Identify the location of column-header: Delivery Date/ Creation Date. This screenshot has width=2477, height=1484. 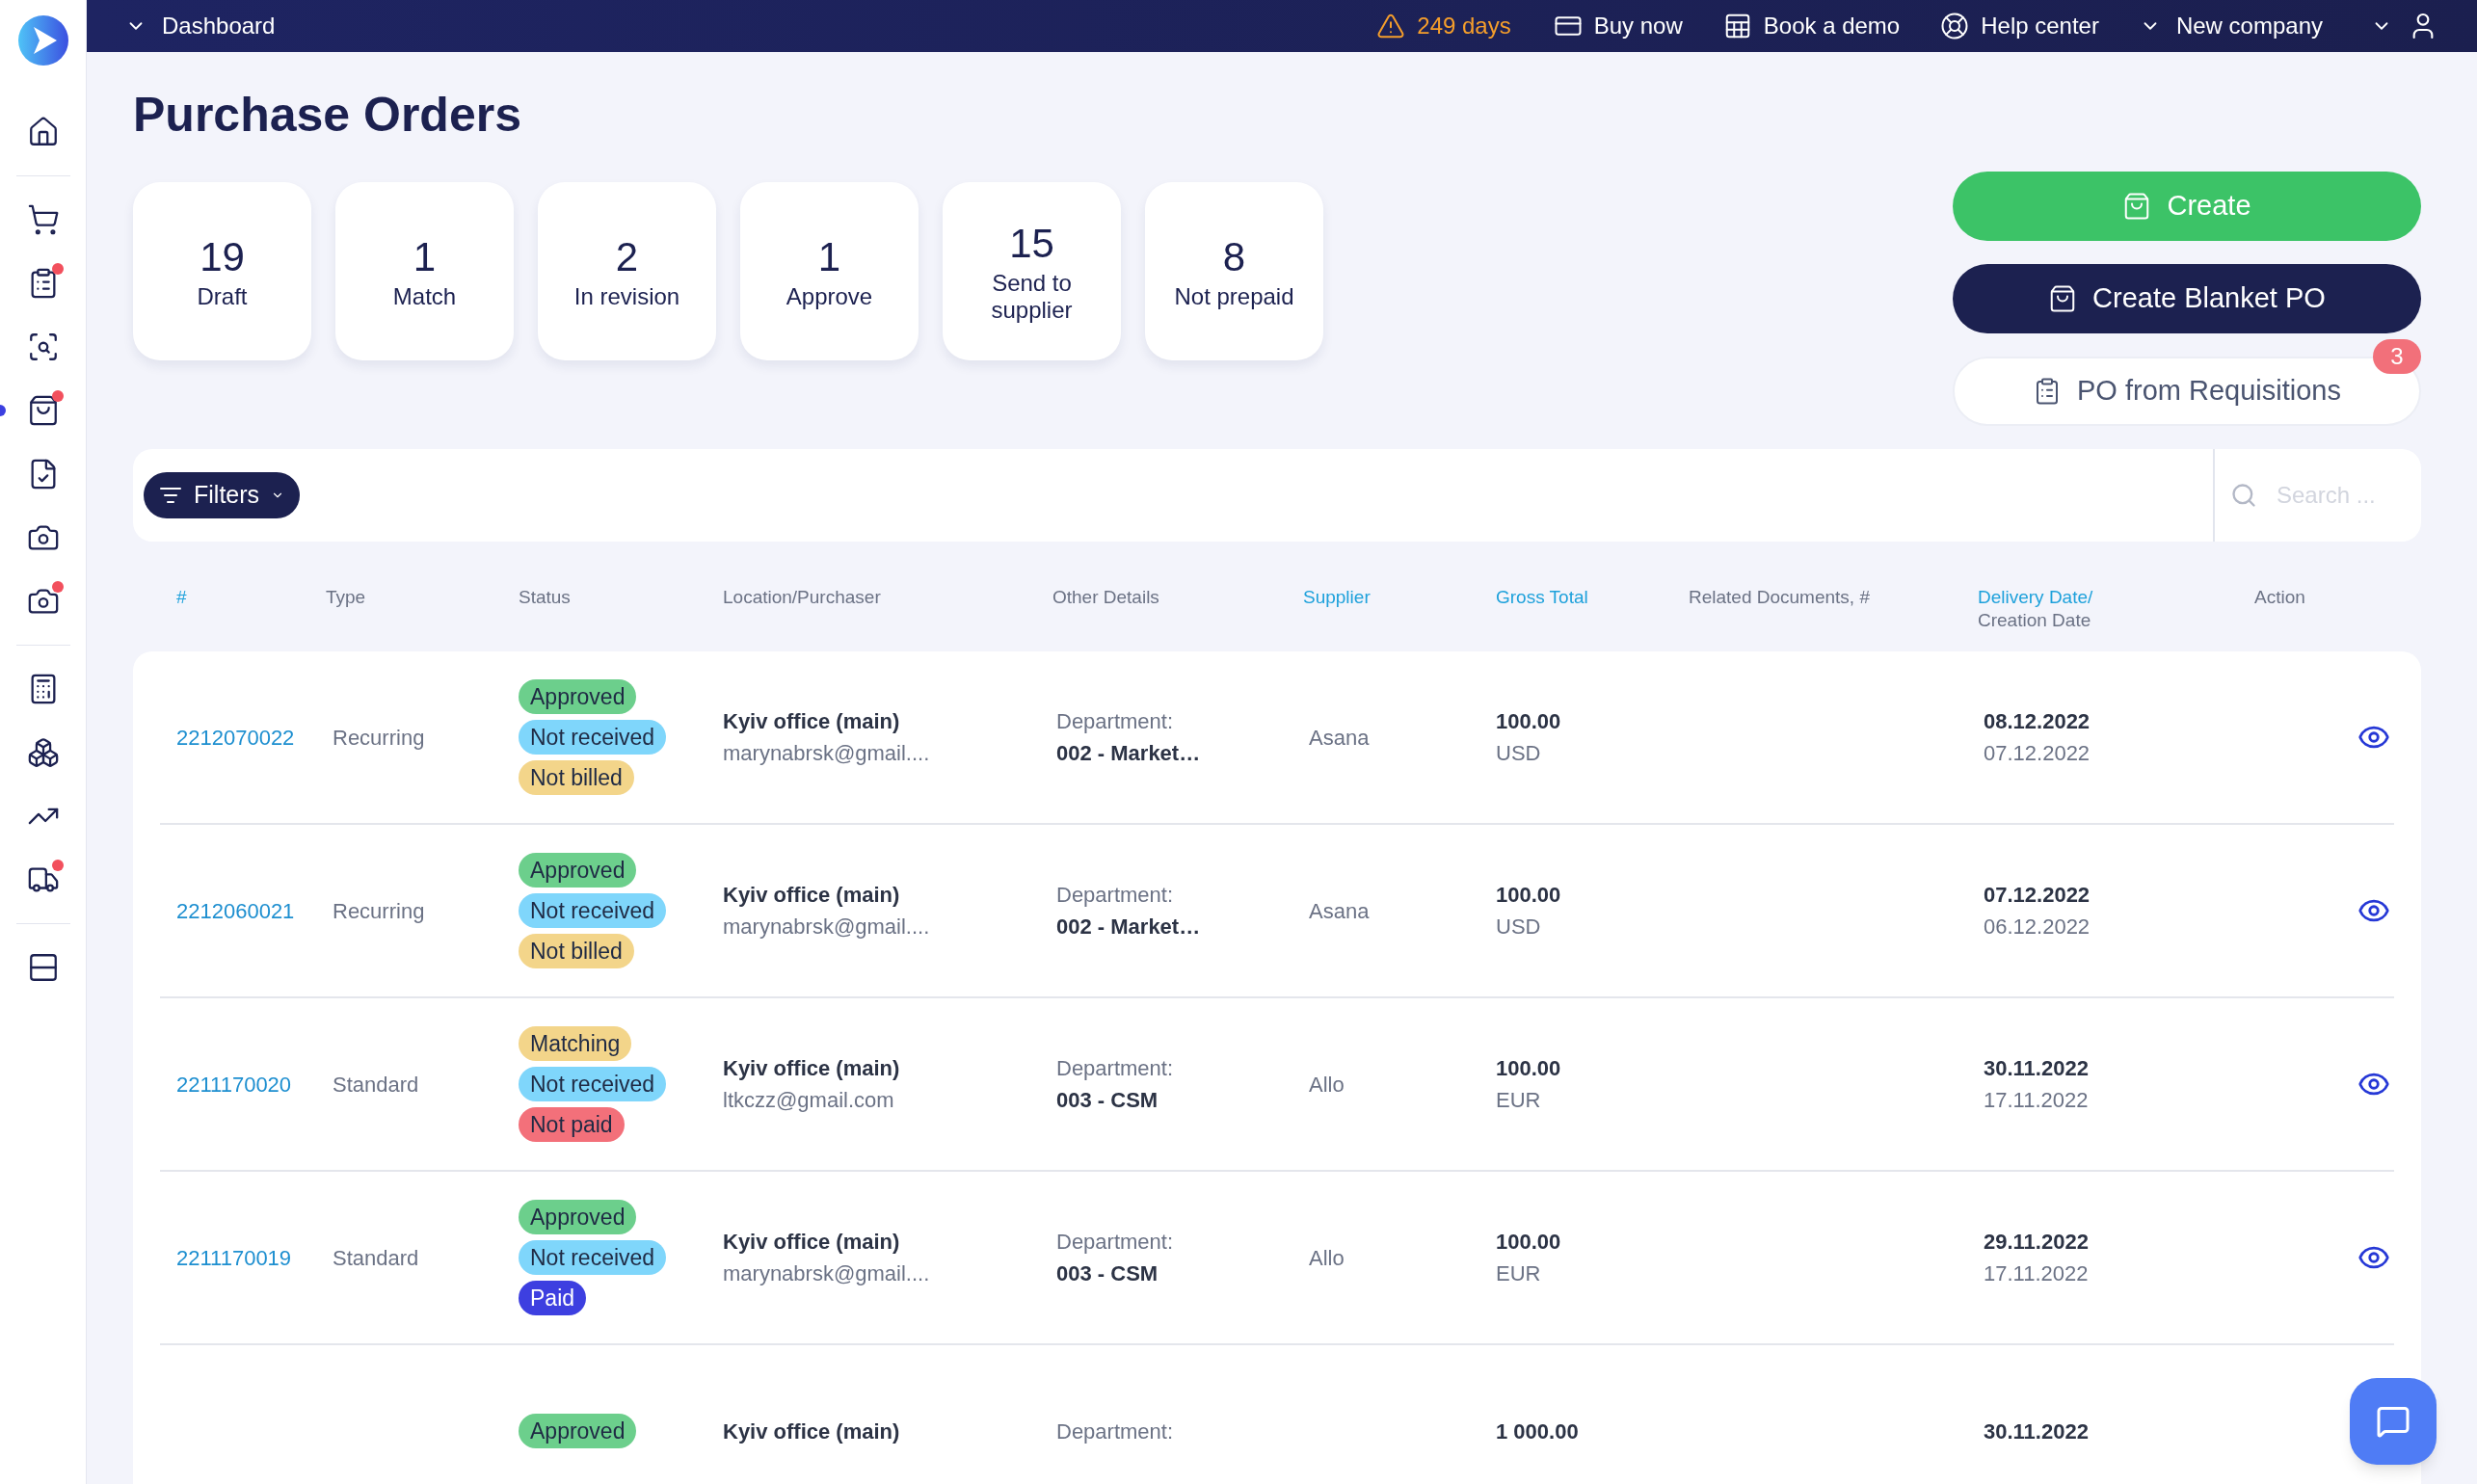
(2116, 609).